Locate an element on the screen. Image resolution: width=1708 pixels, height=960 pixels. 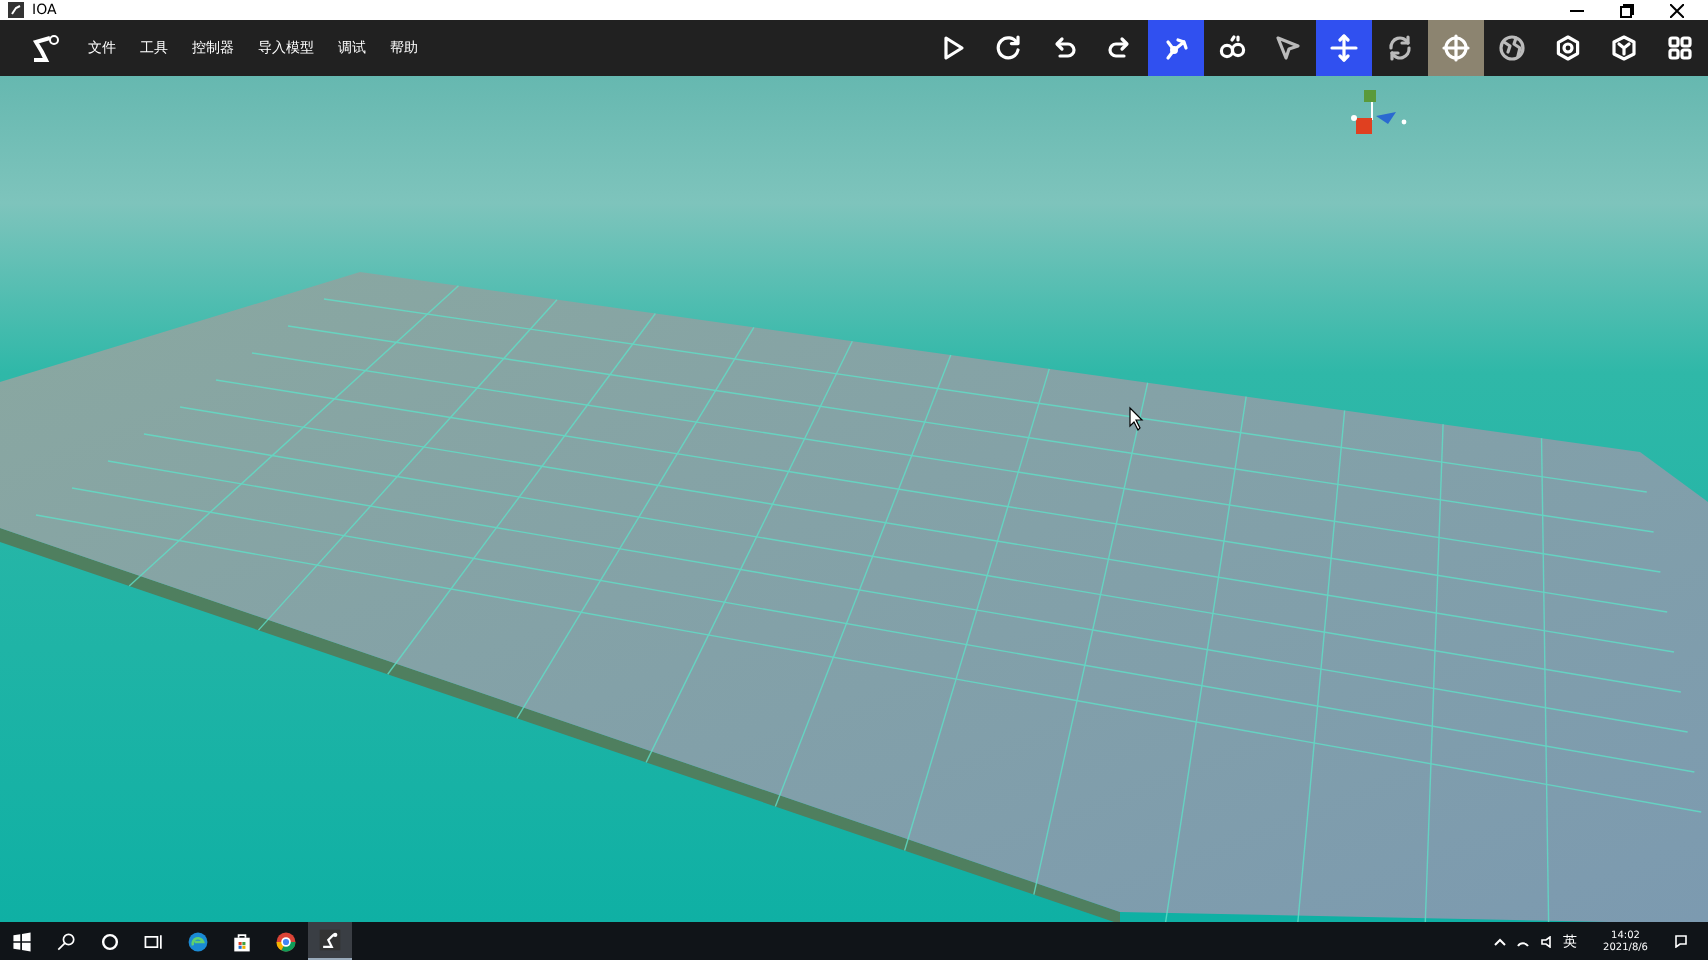
refresh-icon is located at coordinates (1008, 48).